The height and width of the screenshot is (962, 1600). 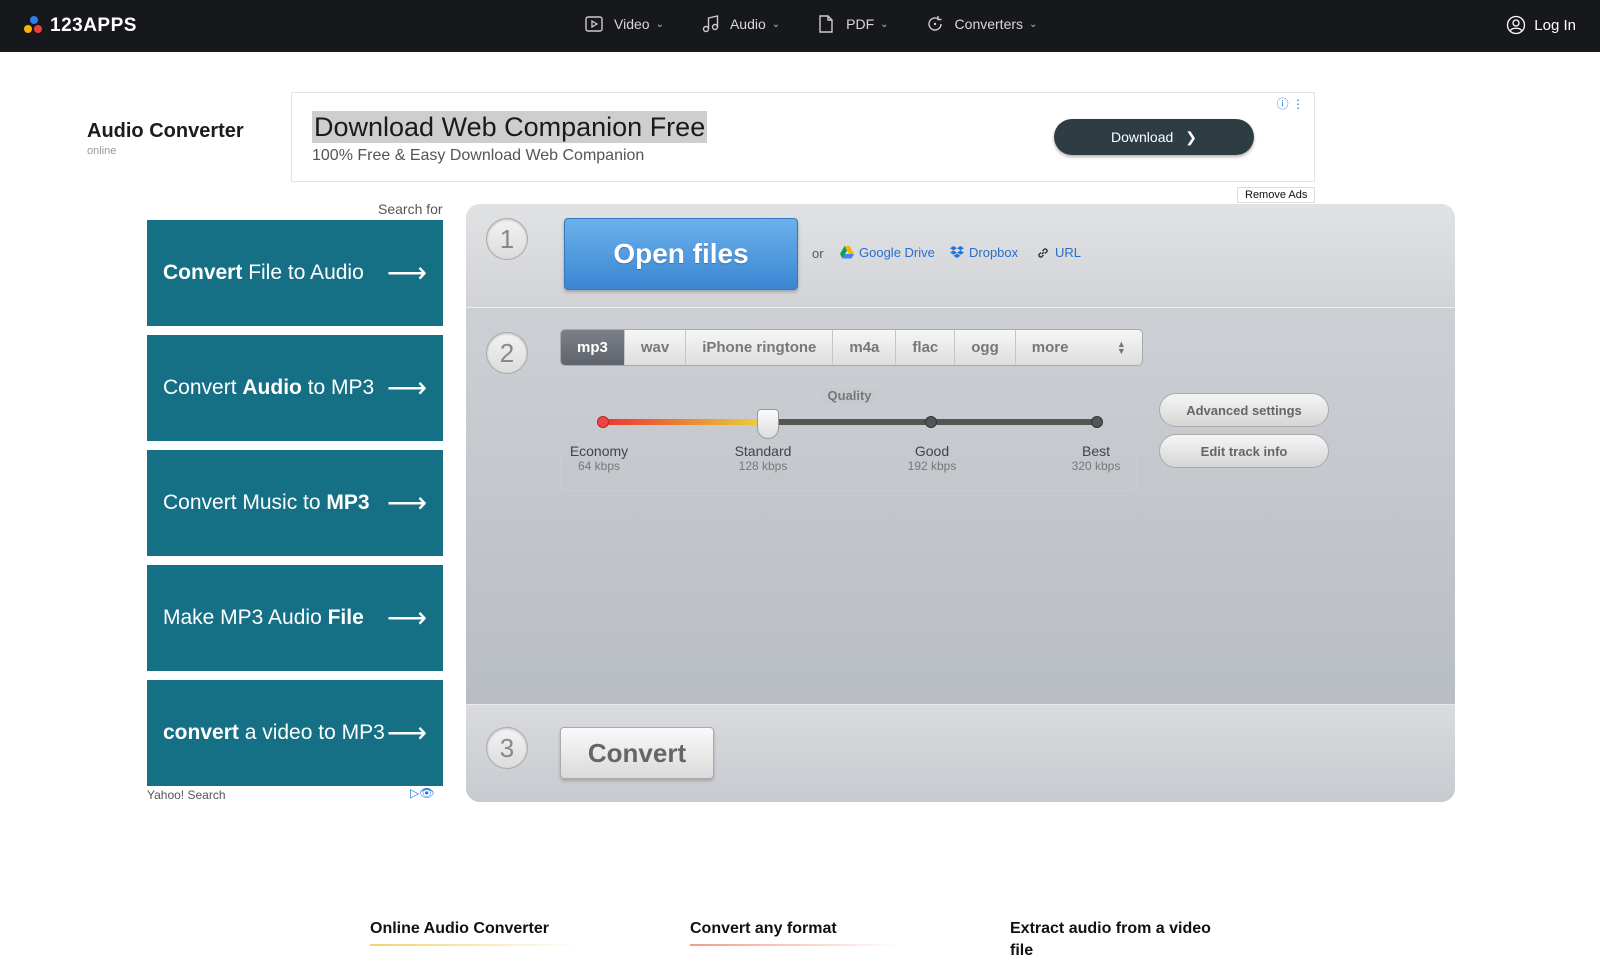 What do you see at coordinates (710, 24) in the screenshot?
I see `music-note-icon` at bounding box center [710, 24].